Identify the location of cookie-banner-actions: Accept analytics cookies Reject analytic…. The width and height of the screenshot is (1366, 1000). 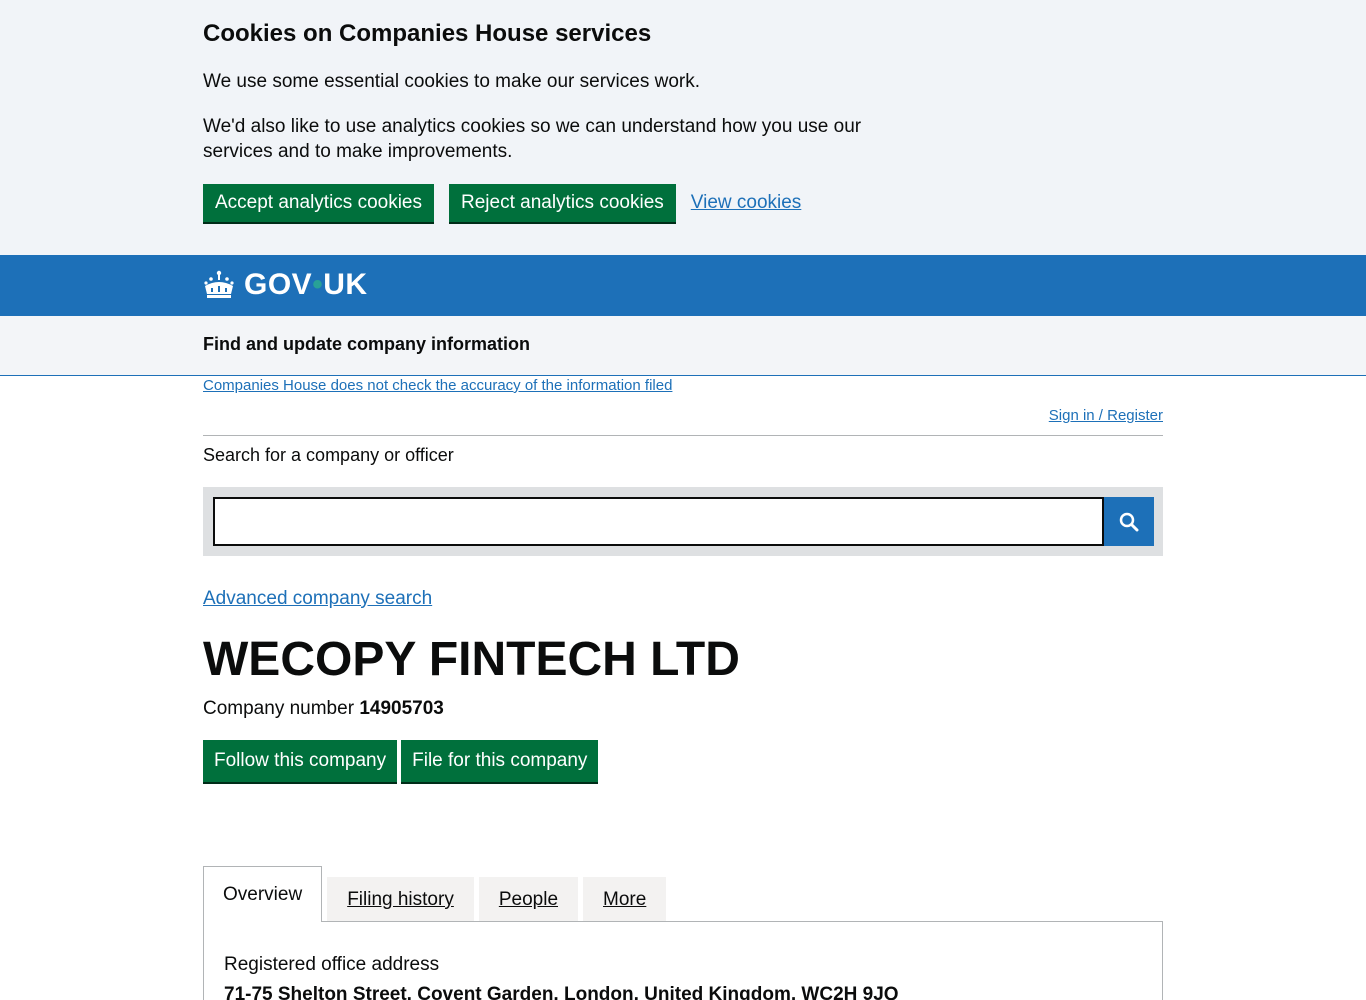
(533, 203).